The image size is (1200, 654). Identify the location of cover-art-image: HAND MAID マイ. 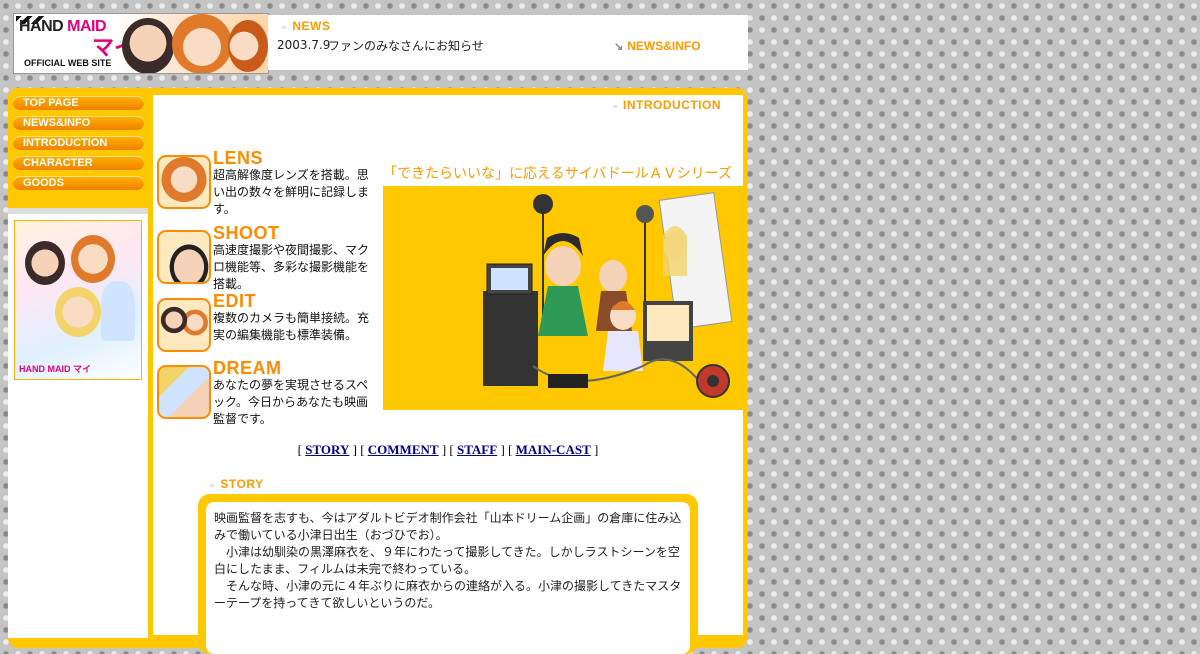
(78, 300).